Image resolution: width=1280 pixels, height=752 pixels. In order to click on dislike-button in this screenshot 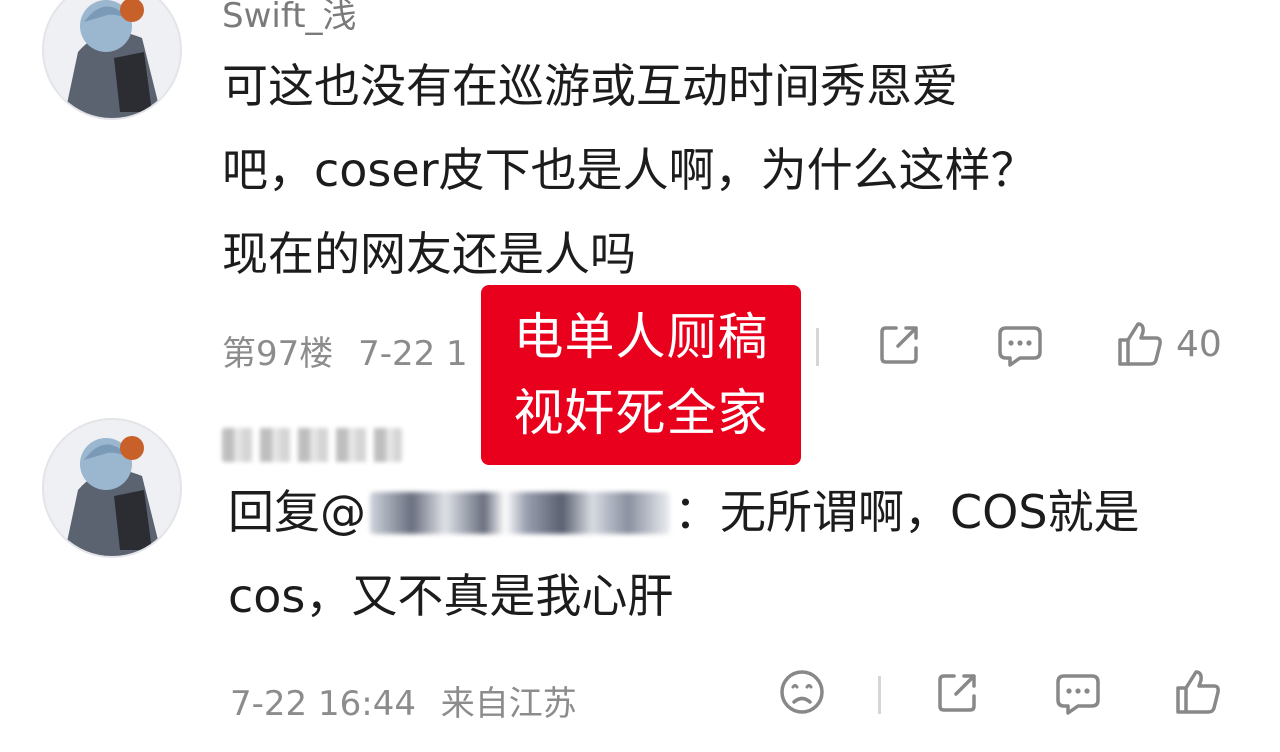, I will do `click(802, 692)`.